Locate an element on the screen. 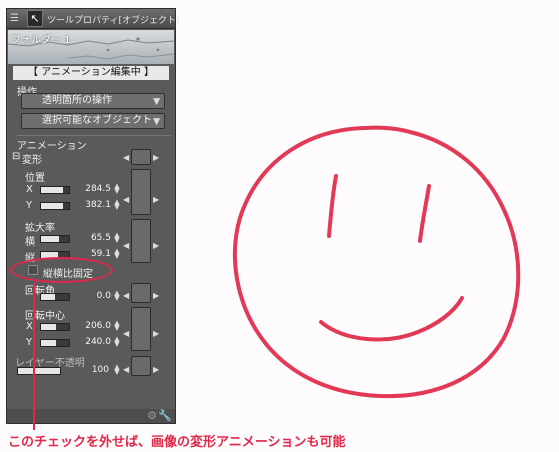  transform-collapse-icon: ⊟ is located at coordinates (16, 156).